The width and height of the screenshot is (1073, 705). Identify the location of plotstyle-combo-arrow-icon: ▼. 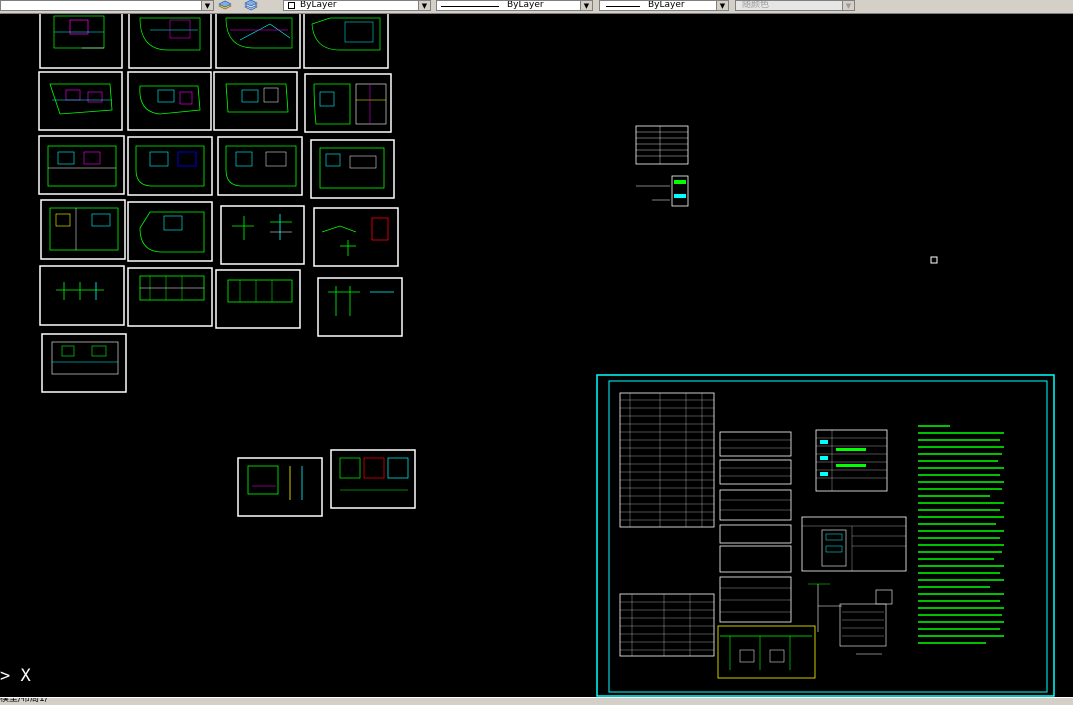
(848, 5).